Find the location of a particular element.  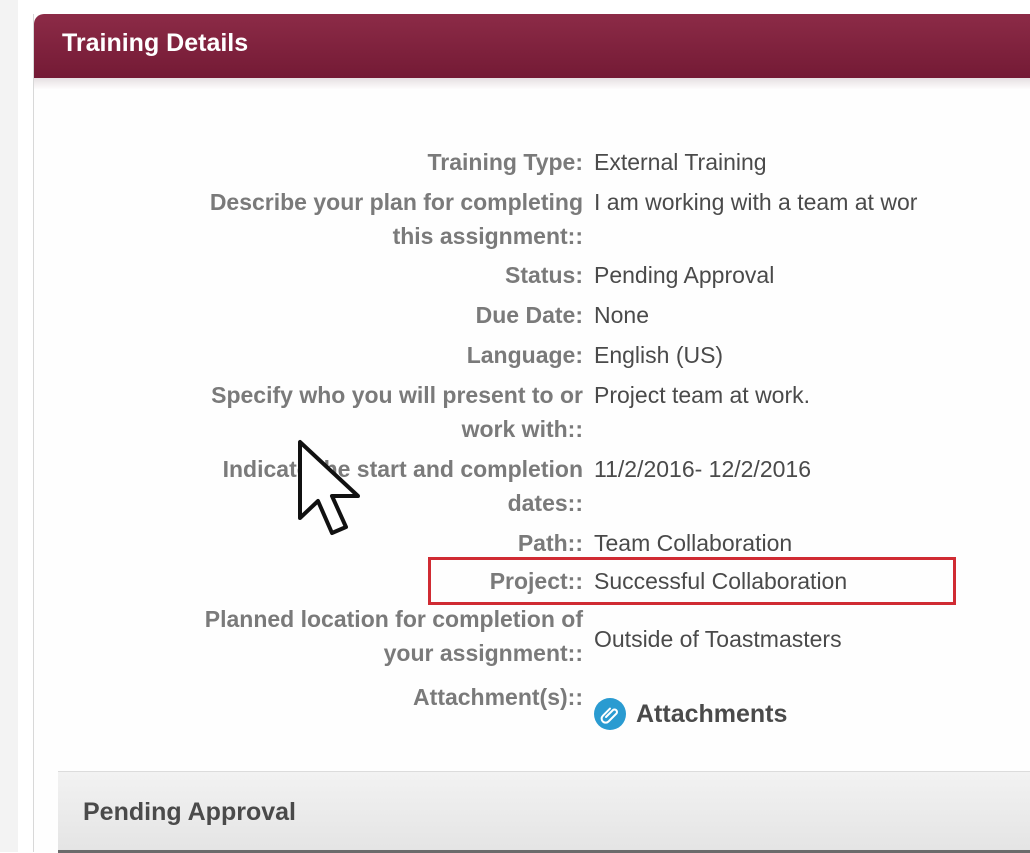

panel-title: Training Details is located at coordinates (155, 43).